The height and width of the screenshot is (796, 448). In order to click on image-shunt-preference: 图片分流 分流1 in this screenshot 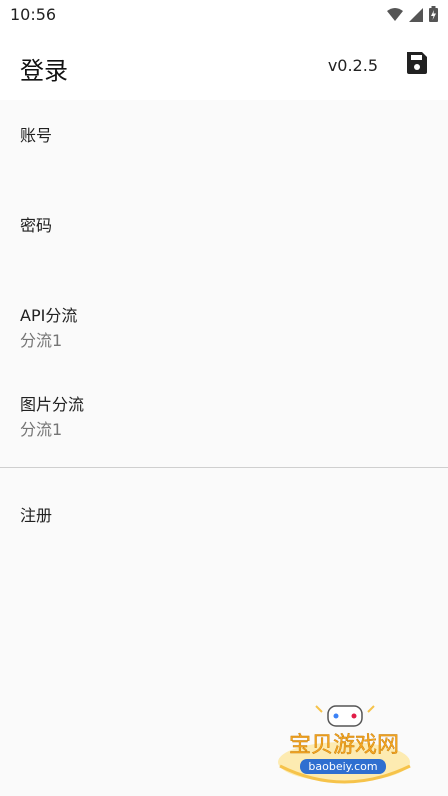, I will do `click(224, 415)`.